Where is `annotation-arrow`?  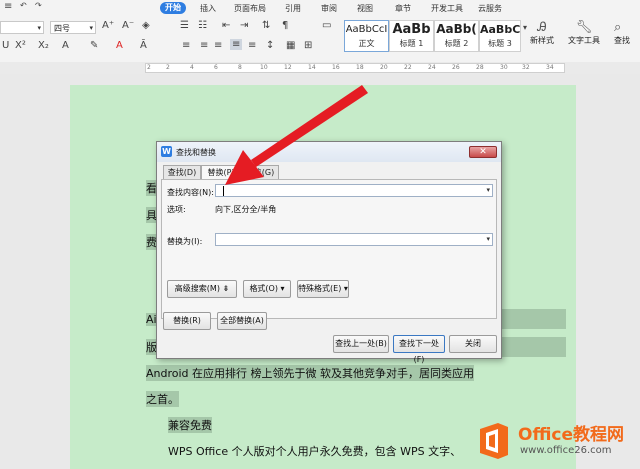
annotation-arrow is located at coordinates (296, 135).